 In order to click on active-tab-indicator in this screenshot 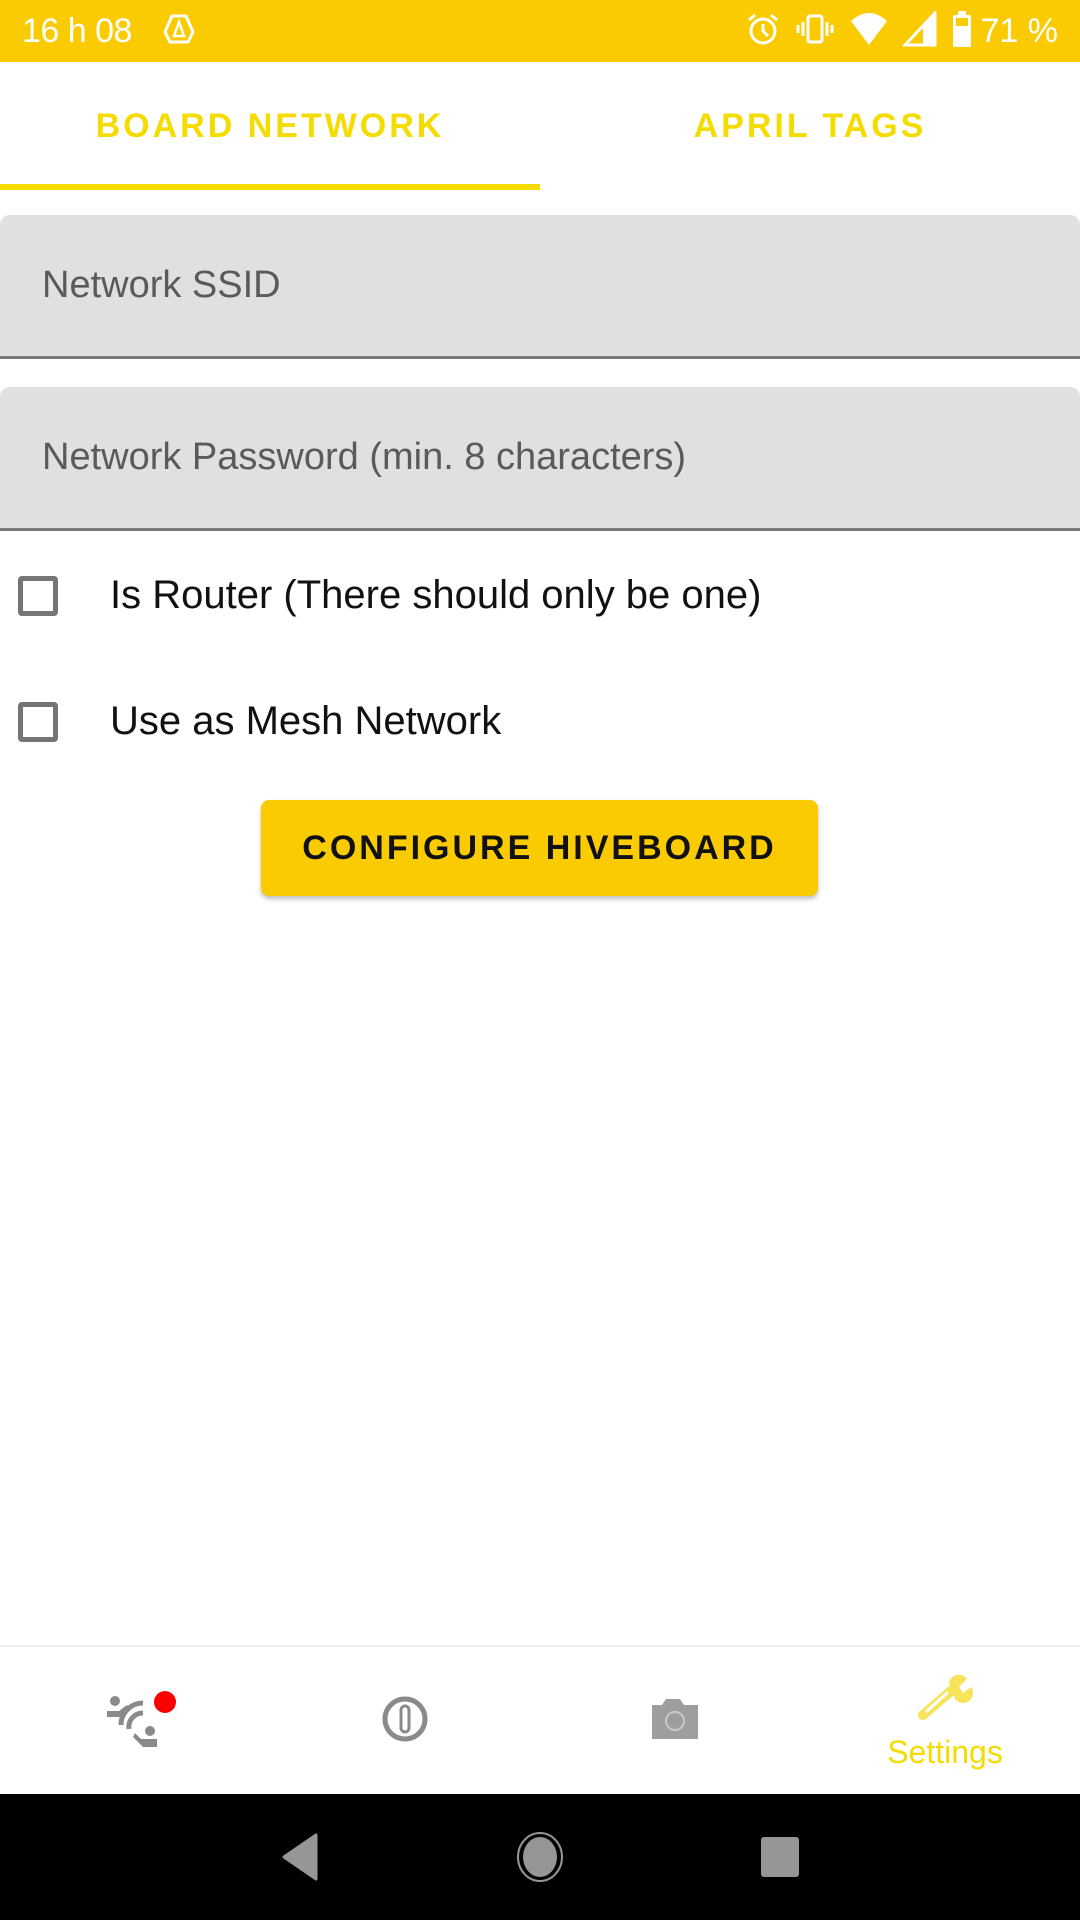, I will do `click(270, 187)`.